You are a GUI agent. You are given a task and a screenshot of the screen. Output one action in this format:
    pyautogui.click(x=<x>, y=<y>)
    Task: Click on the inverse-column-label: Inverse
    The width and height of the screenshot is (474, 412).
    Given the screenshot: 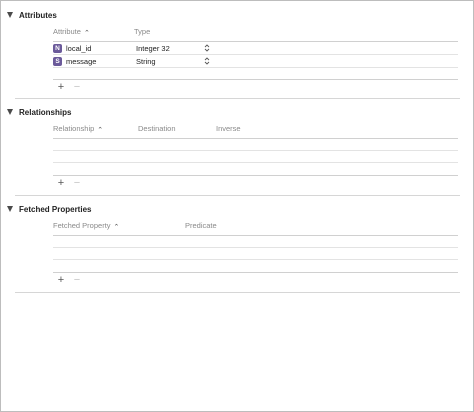 What is the action you would take?
    pyautogui.click(x=228, y=128)
    